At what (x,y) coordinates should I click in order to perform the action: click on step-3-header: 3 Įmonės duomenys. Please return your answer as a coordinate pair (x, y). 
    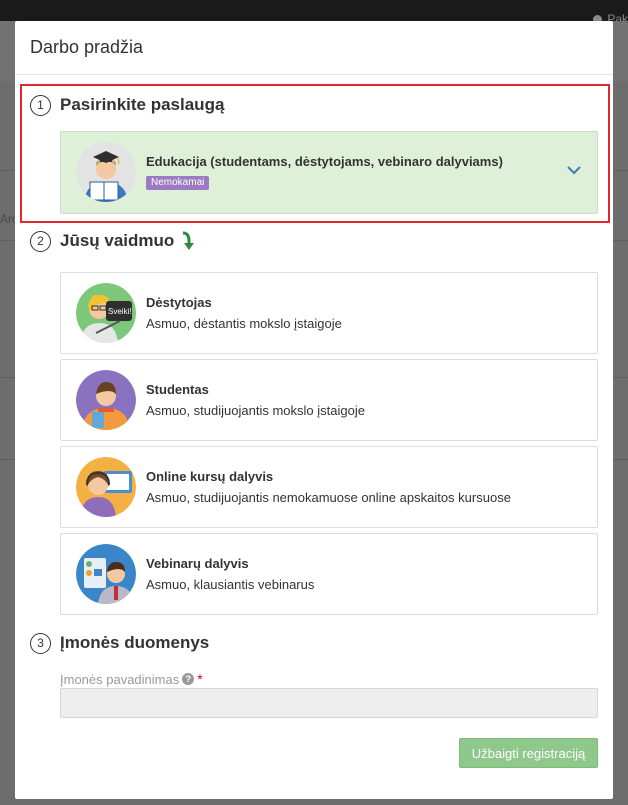
    Looking at the image, I should click on (119, 643).